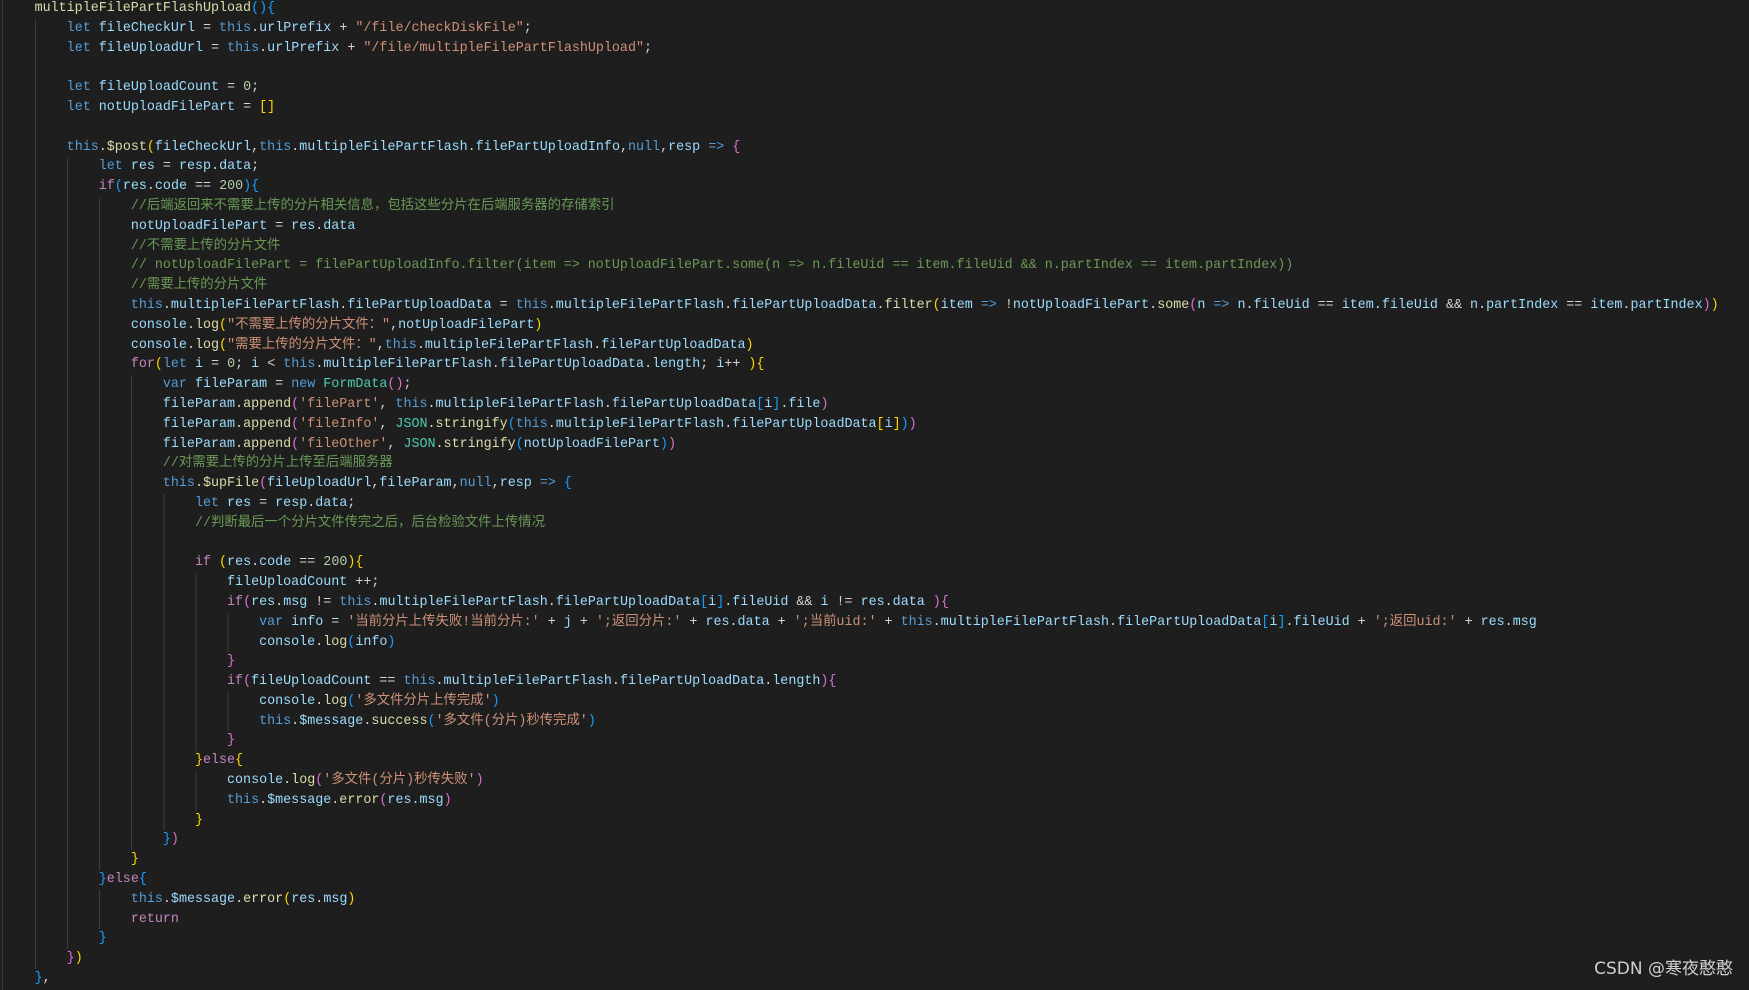  I want to click on code-token: filePartUploadInfo, so click(547, 147).